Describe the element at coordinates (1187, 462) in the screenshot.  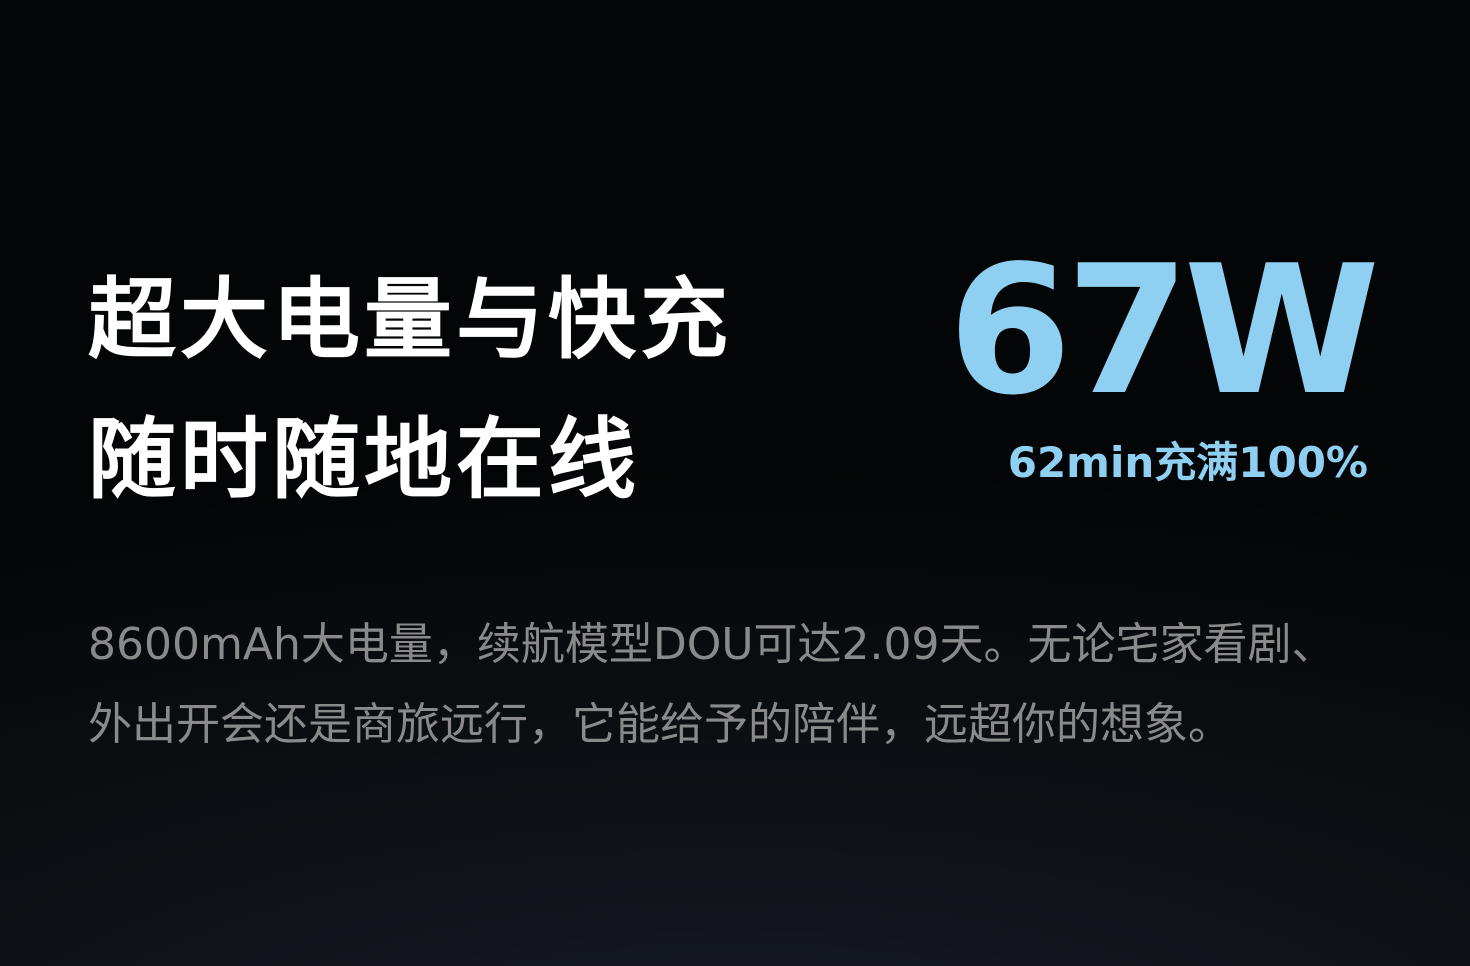
I see `charging-time-caption: 62min充满100%` at that location.